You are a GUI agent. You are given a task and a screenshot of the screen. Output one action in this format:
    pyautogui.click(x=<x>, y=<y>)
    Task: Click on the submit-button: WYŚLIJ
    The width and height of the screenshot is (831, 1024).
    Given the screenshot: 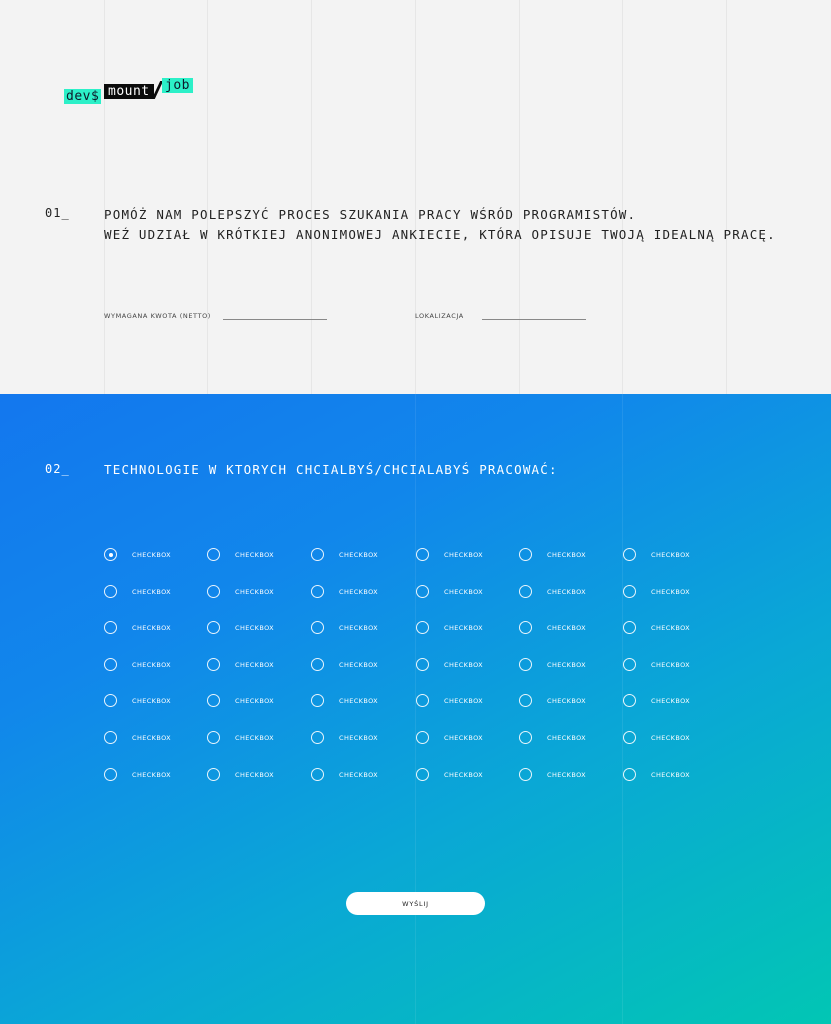 What is the action you would take?
    pyautogui.click(x=415, y=903)
    